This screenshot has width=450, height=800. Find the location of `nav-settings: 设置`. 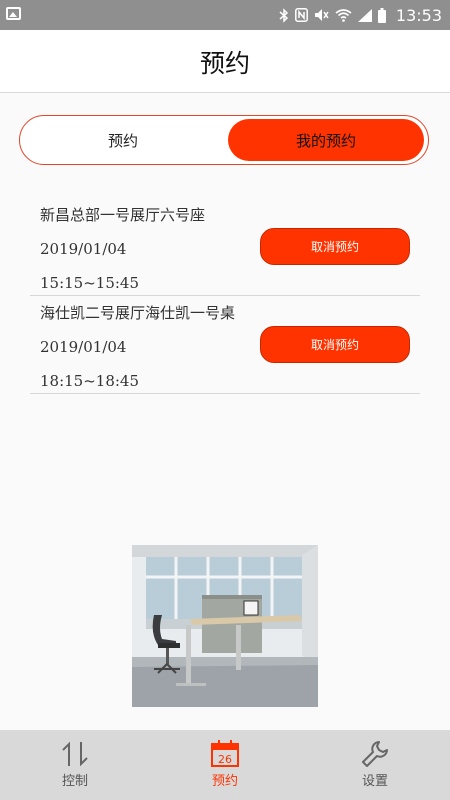

nav-settings: 设置 is located at coordinates (375, 765).